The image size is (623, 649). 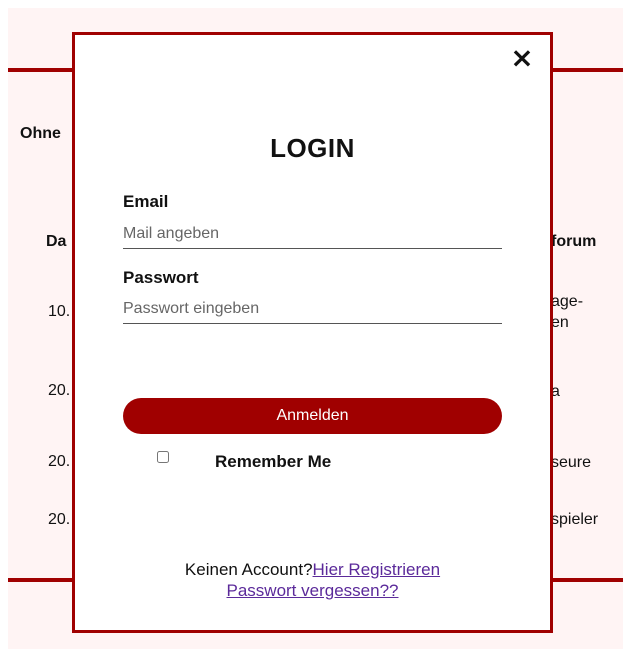 I want to click on login-title: LOGIN, so click(x=312, y=148).